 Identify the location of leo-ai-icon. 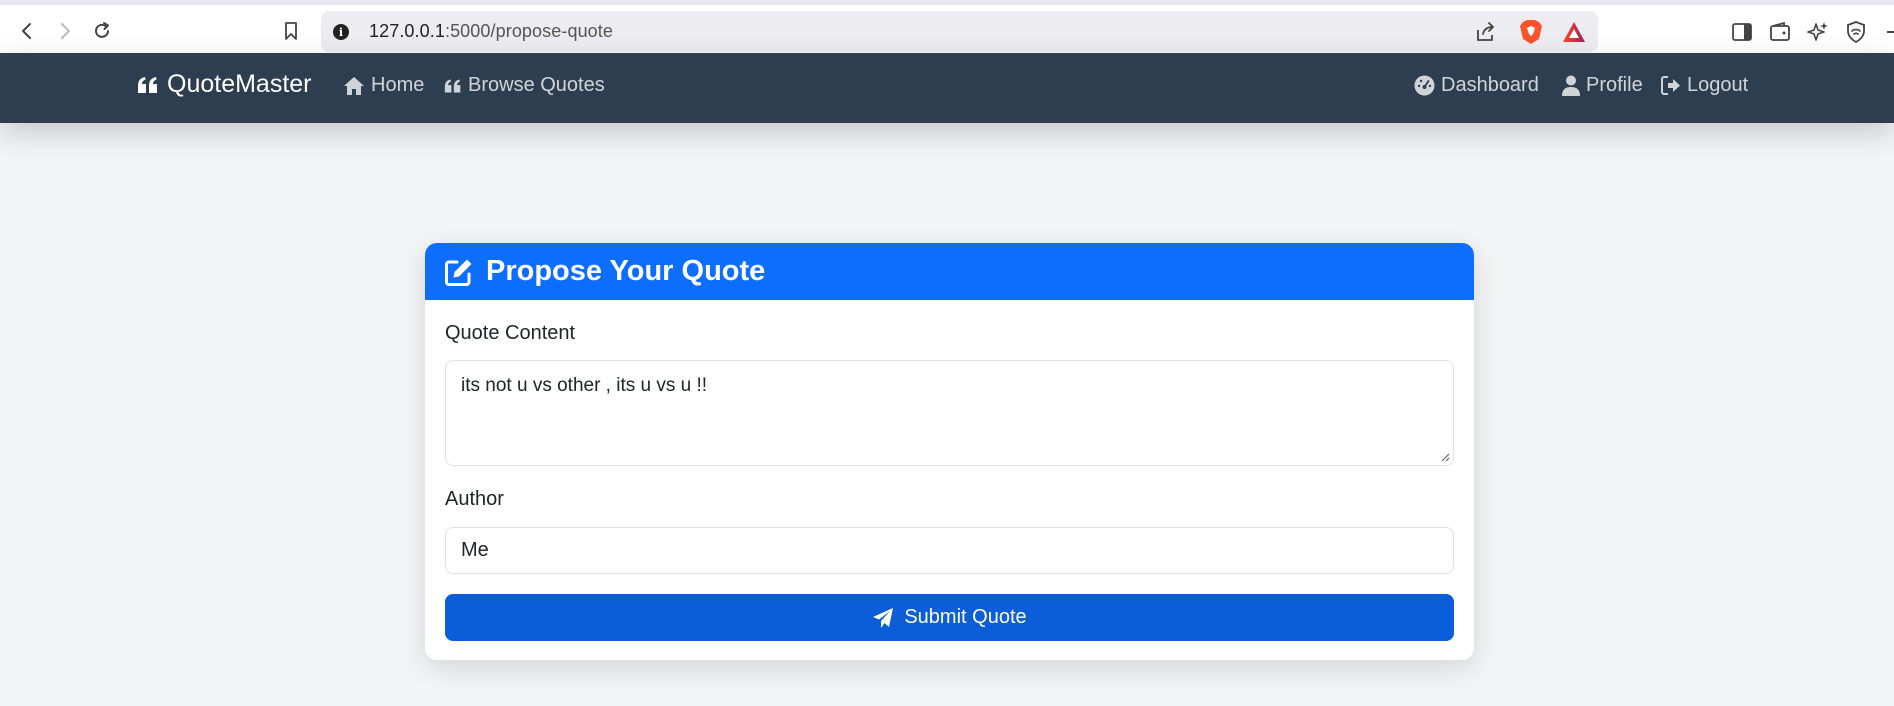
(1818, 32).